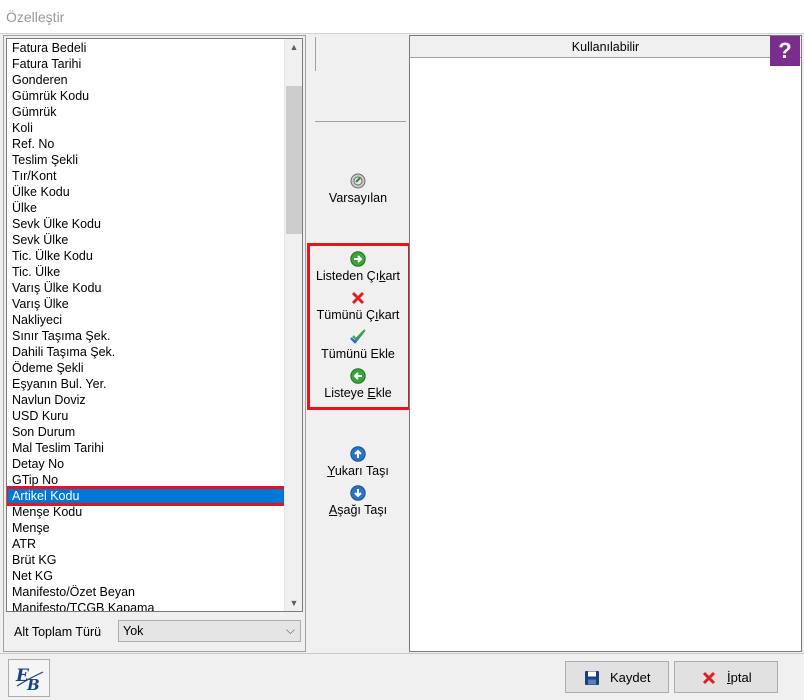  What do you see at coordinates (290, 630) in the screenshot?
I see `chevron-down-icon: ⌵` at bounding box center [290, 630].